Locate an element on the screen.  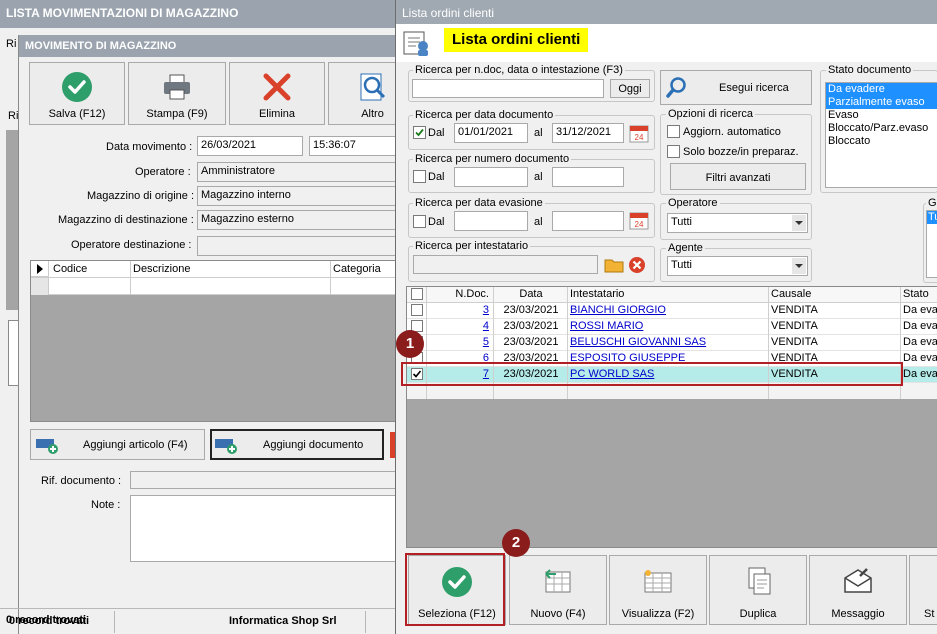
number-dal-label: Dal is located at coordinates (436, 177).